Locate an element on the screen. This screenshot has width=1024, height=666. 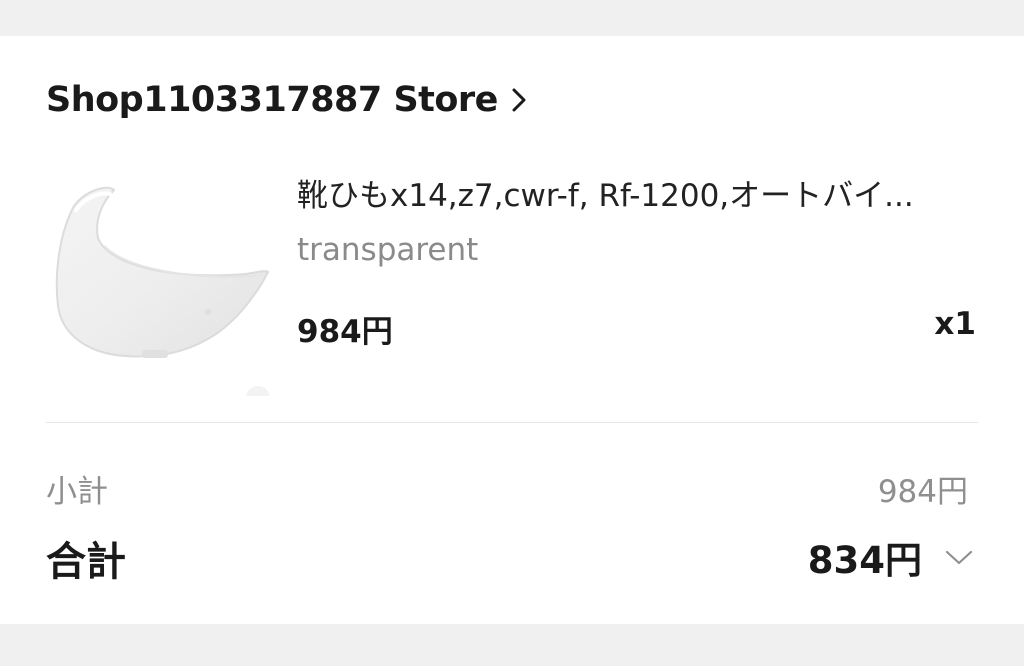
divider is located at coordinates (512, 422).